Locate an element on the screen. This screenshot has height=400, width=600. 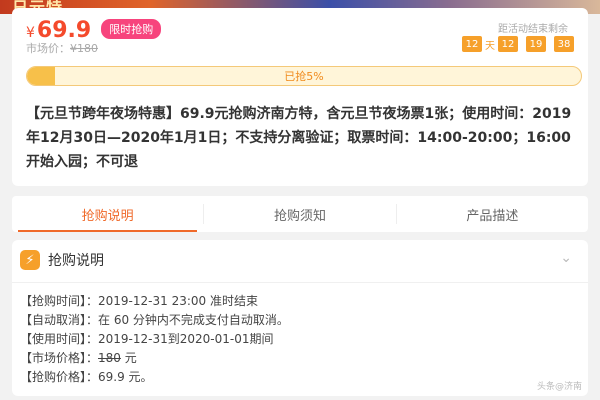
countdown-days-unit: 天 is located at coordinates (490, 46).